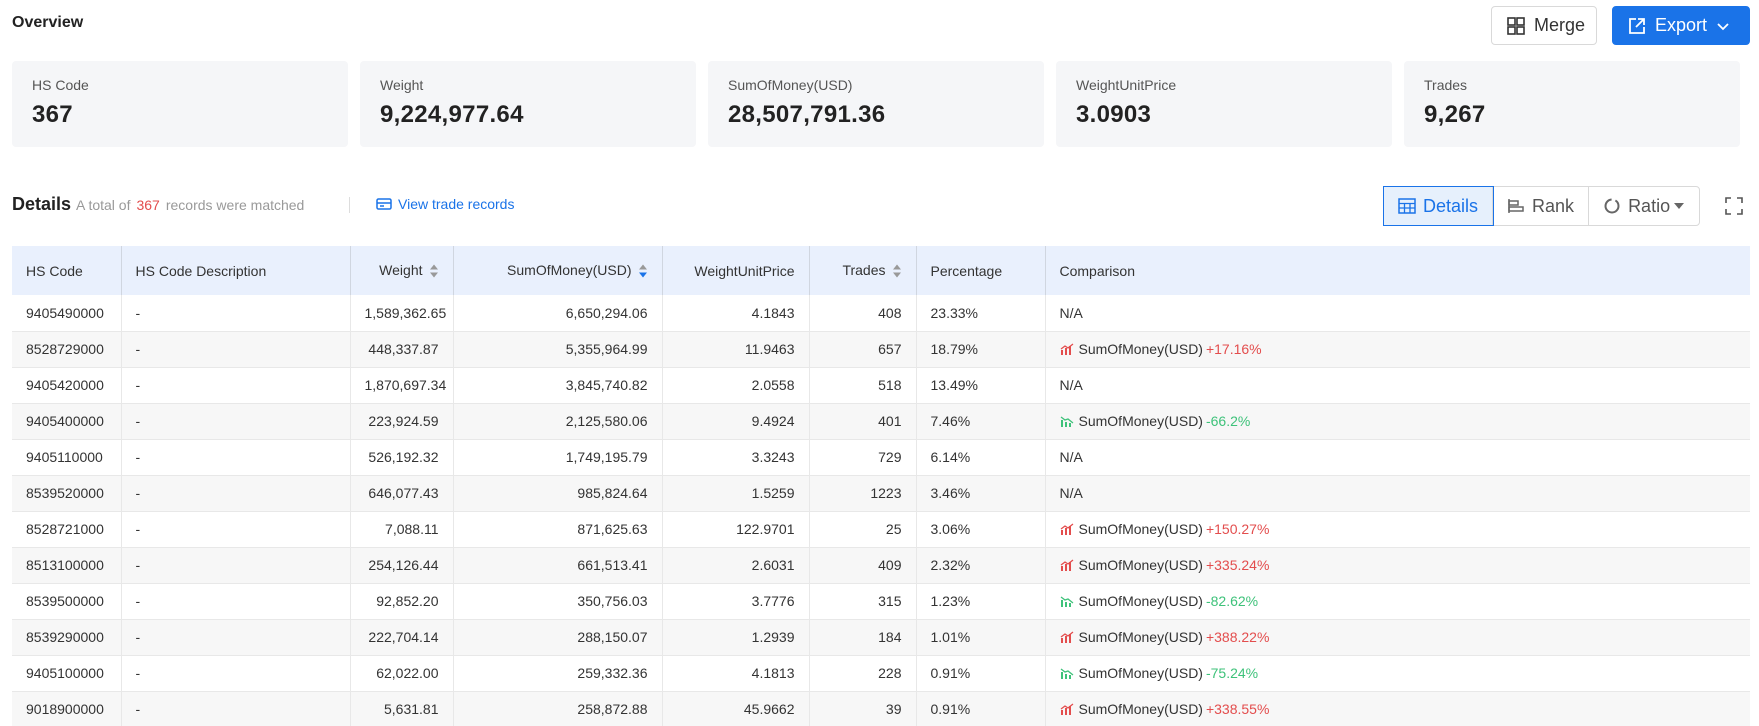 The image size is (1759, 726). I want to click on cell-sum-of-money: 259,332.36, so click(558, 673).